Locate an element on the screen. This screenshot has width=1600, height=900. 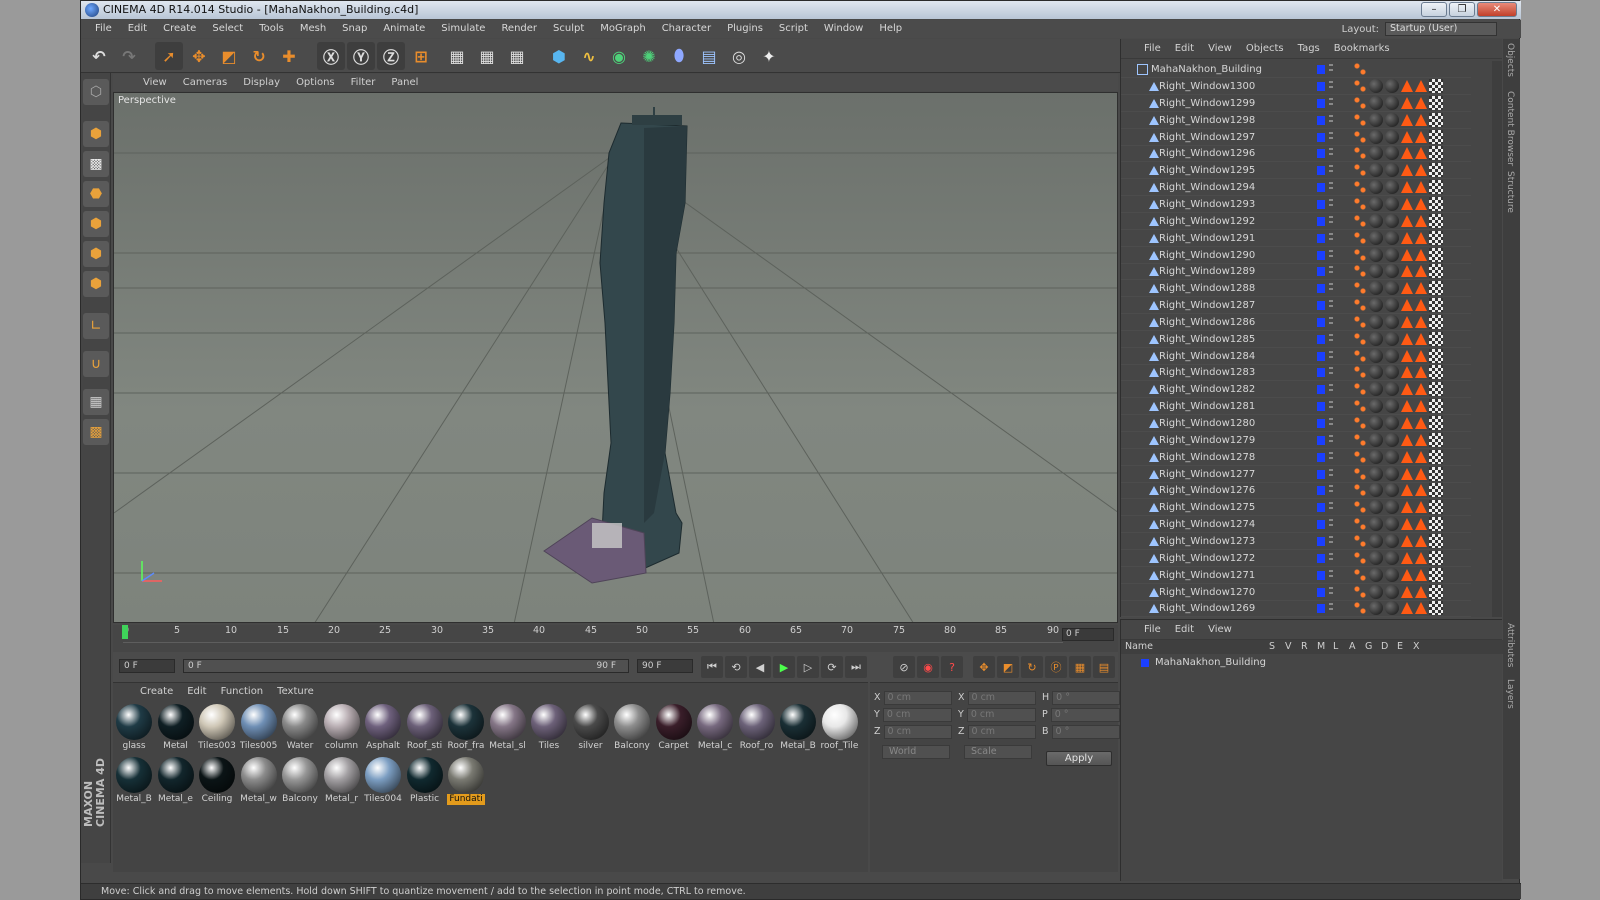
om-menu-objects: Objects is located at coordinates (1265, 48).